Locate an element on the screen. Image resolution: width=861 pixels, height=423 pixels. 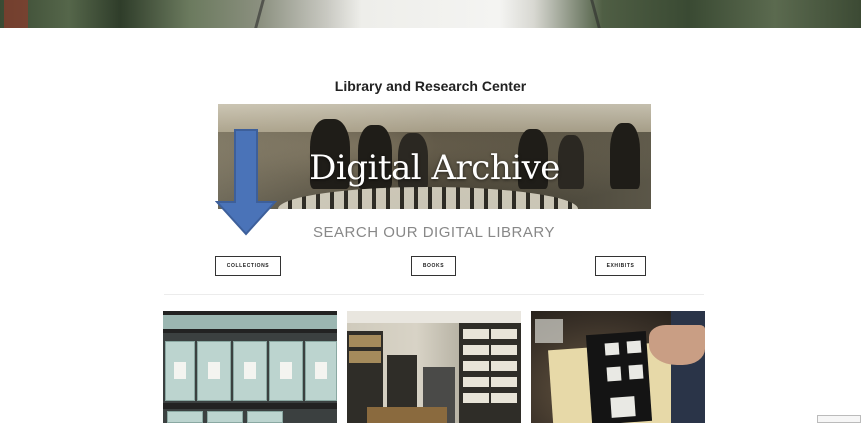
page-title: Library and Research Center is located at coordinates (430, 86).